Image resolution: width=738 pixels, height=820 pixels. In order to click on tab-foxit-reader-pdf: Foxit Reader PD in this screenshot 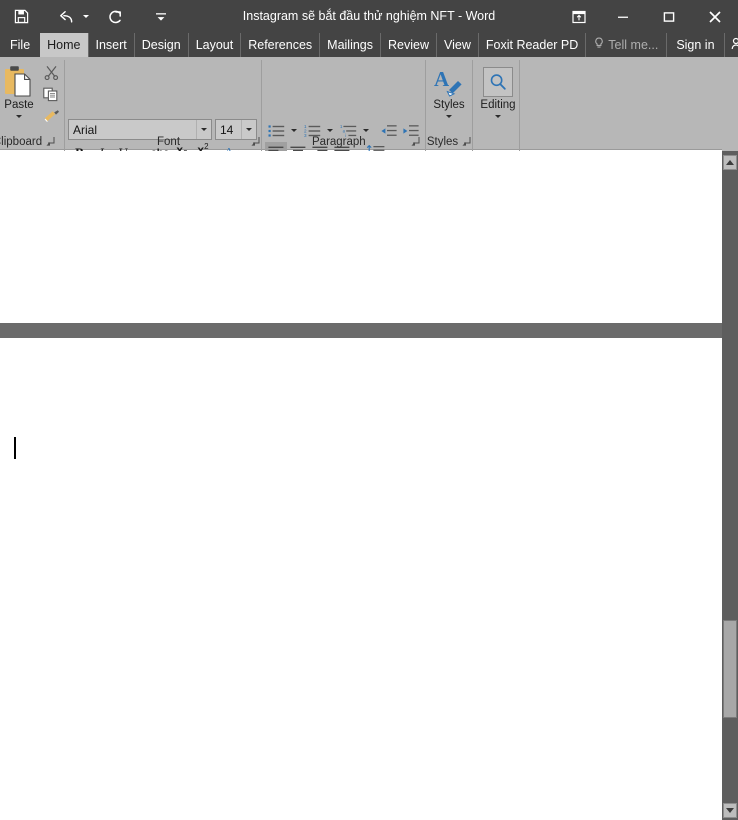, I will do `click(531, 45)`.